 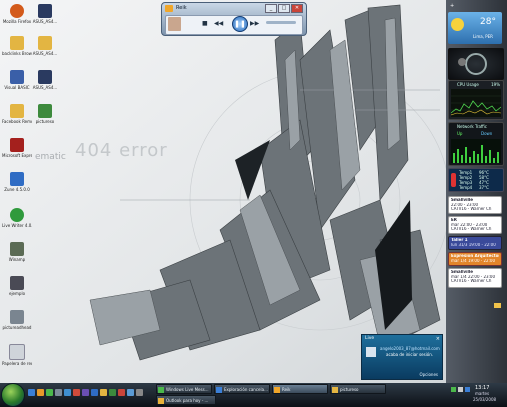 I want to click on calendar-item: Taller 1 lun 31/3 19:00 - 22:00, so click(x=475, y=243).